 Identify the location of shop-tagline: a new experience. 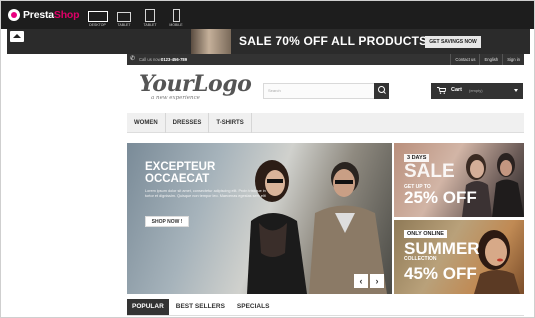
(175, 98).